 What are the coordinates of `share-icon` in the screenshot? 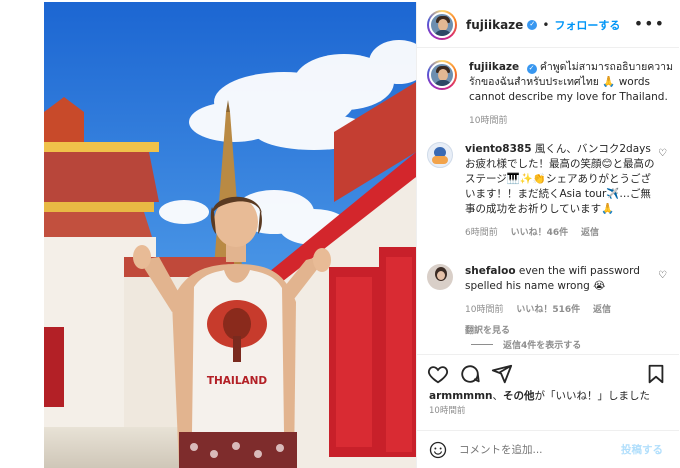 It's located at (502, 374).